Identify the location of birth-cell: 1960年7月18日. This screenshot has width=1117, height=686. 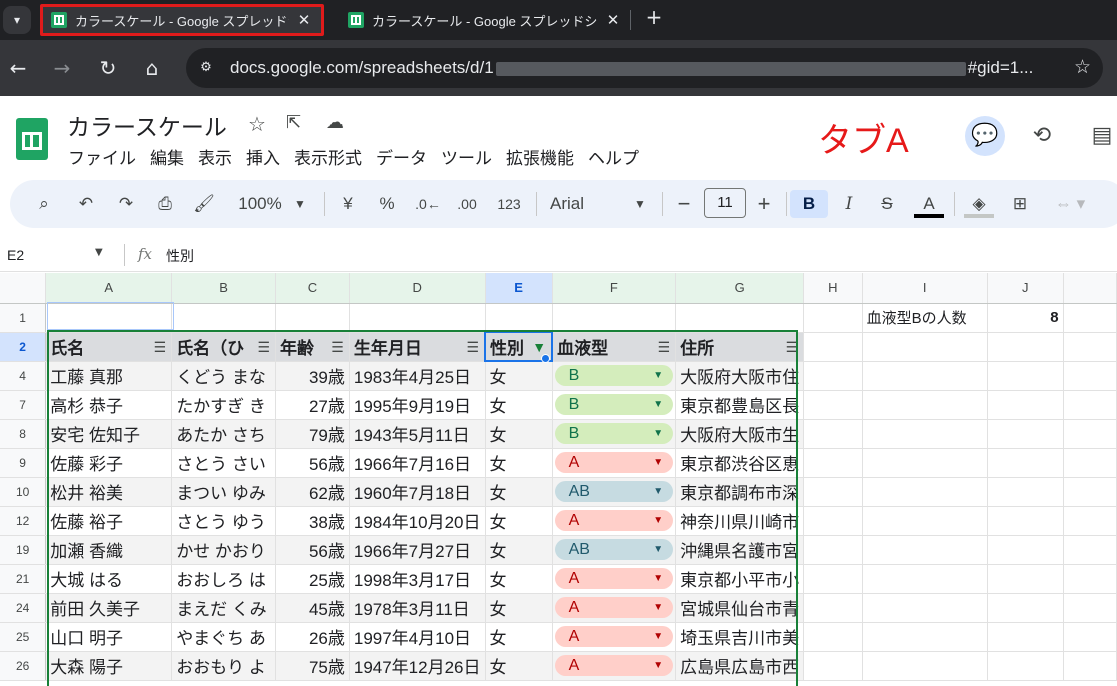
(417, 492).